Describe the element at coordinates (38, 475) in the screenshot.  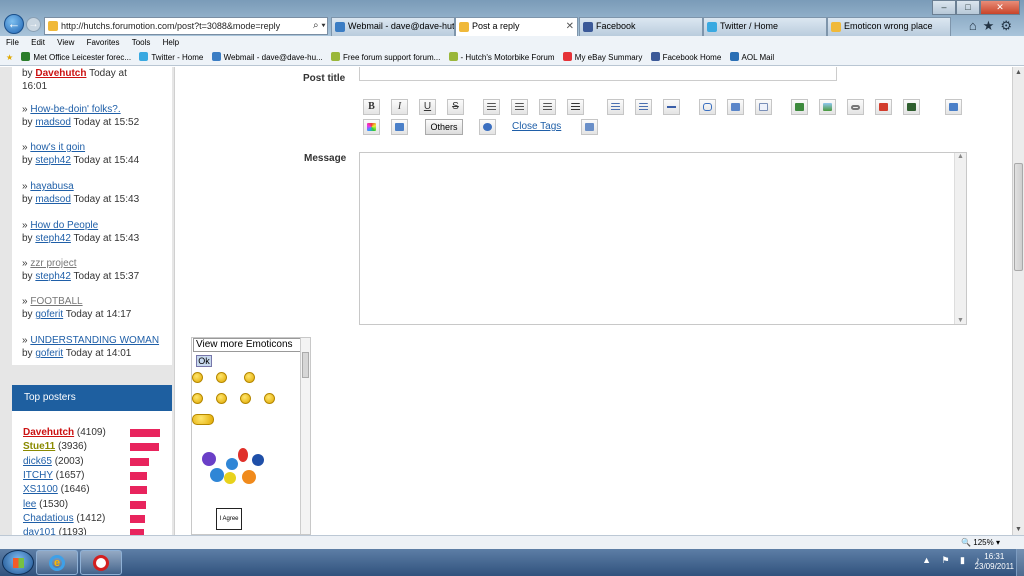
I see `top-poster-link: ITCHY` at that location.